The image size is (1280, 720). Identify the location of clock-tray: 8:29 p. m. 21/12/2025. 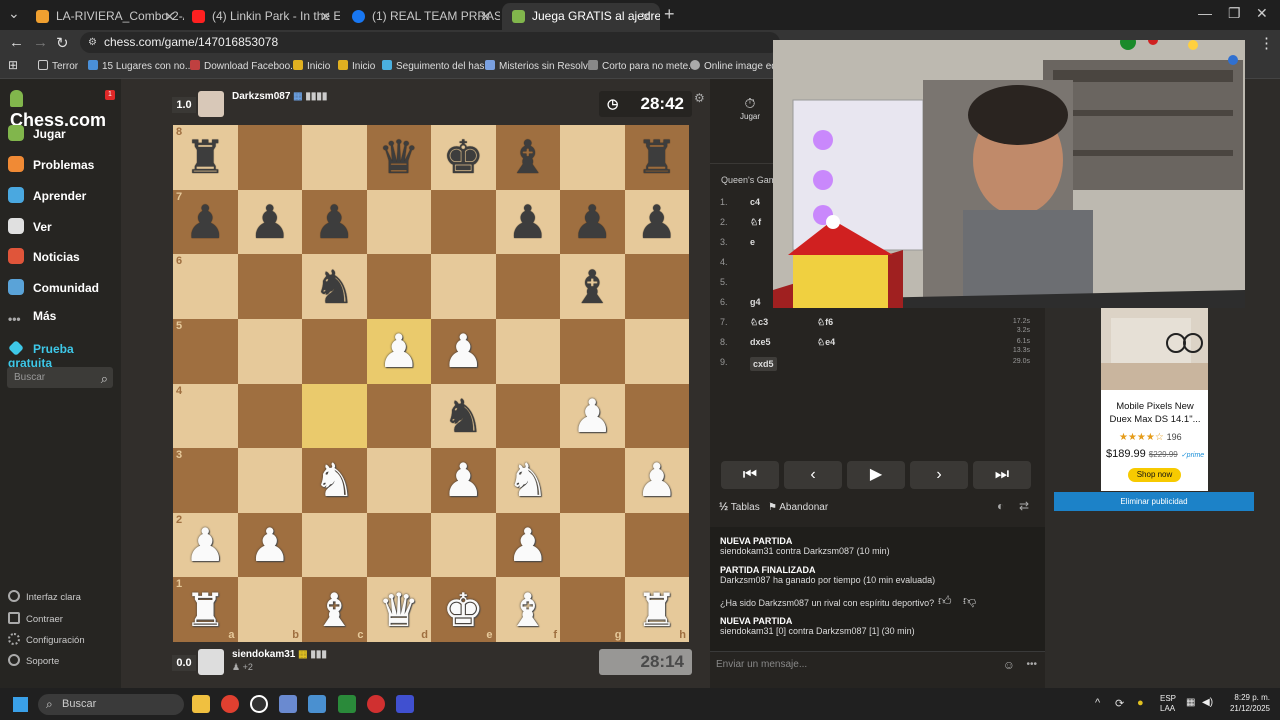
(1250, 703).